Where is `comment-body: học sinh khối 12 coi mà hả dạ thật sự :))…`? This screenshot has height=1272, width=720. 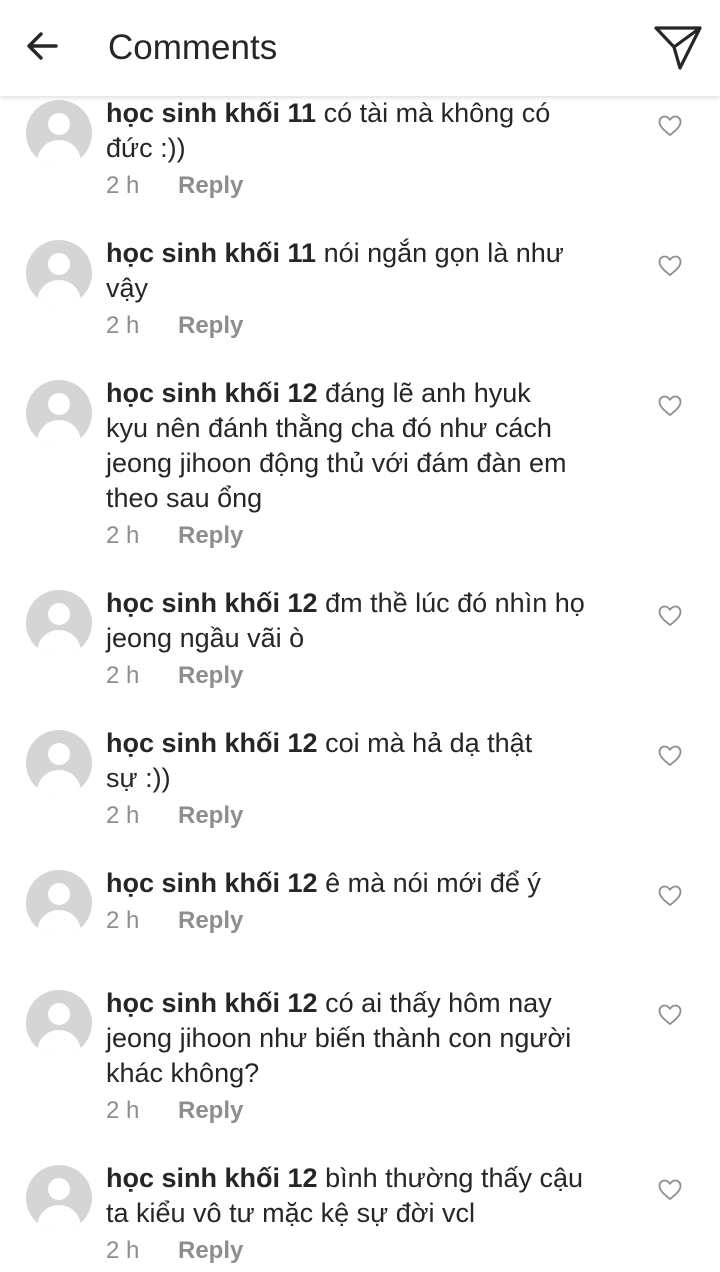 comment-body: học sinh khối 12 coi mà hả dạ thật sự :))… is located at coordinates (366, 778).